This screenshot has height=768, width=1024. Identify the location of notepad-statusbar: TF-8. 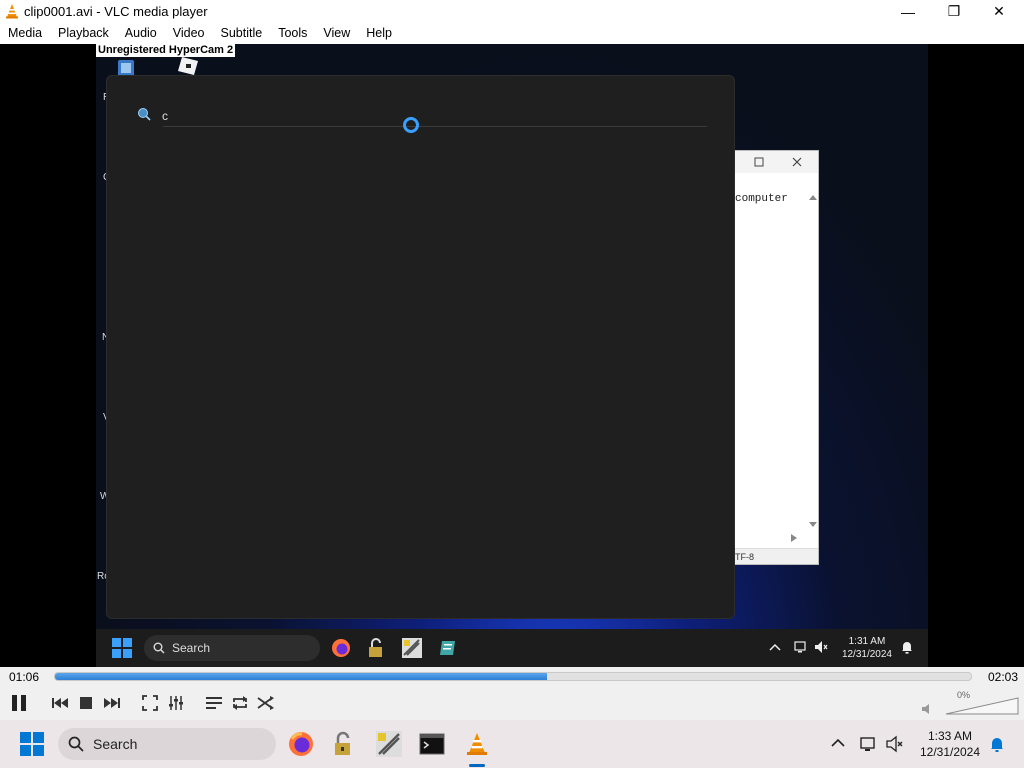
(775, 556).